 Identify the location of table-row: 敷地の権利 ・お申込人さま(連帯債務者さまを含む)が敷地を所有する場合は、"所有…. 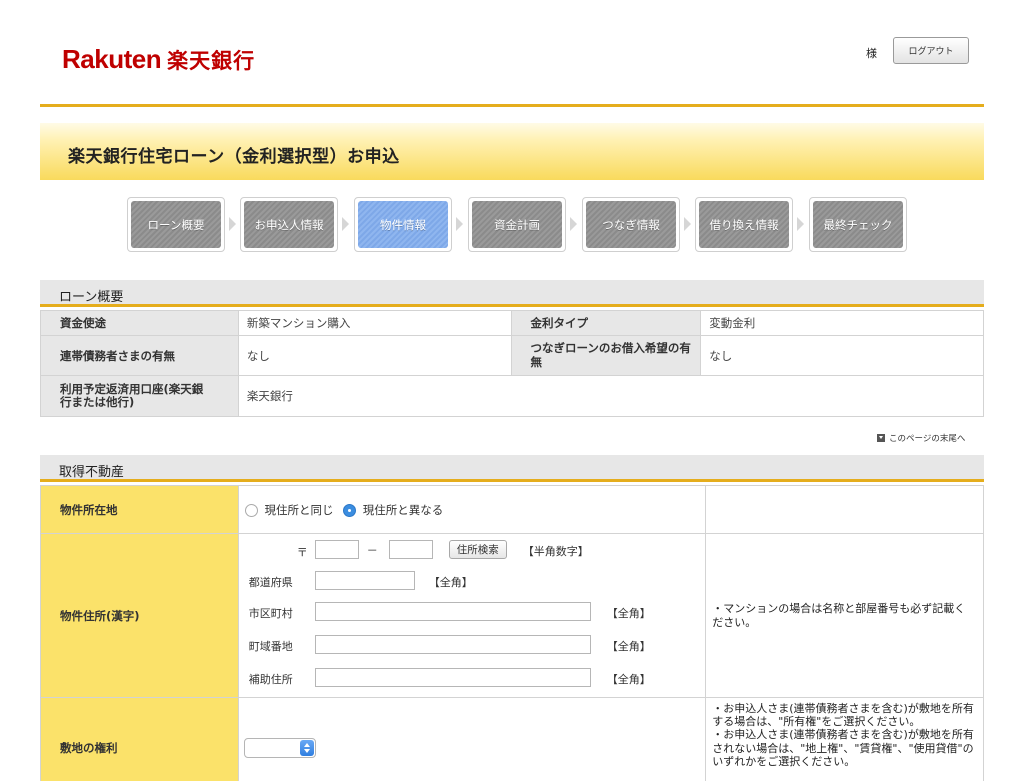
(512, 739).